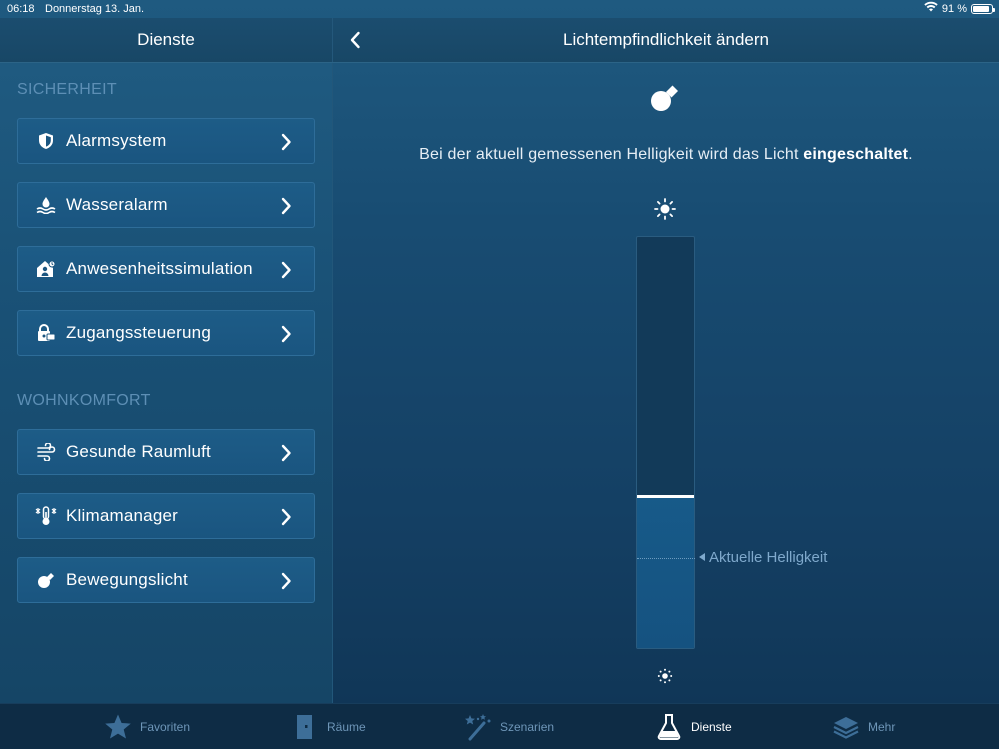  I want to click on tab-bar: Favoriten Räume Szenarien Dienste Mehr, so click(499, 726).